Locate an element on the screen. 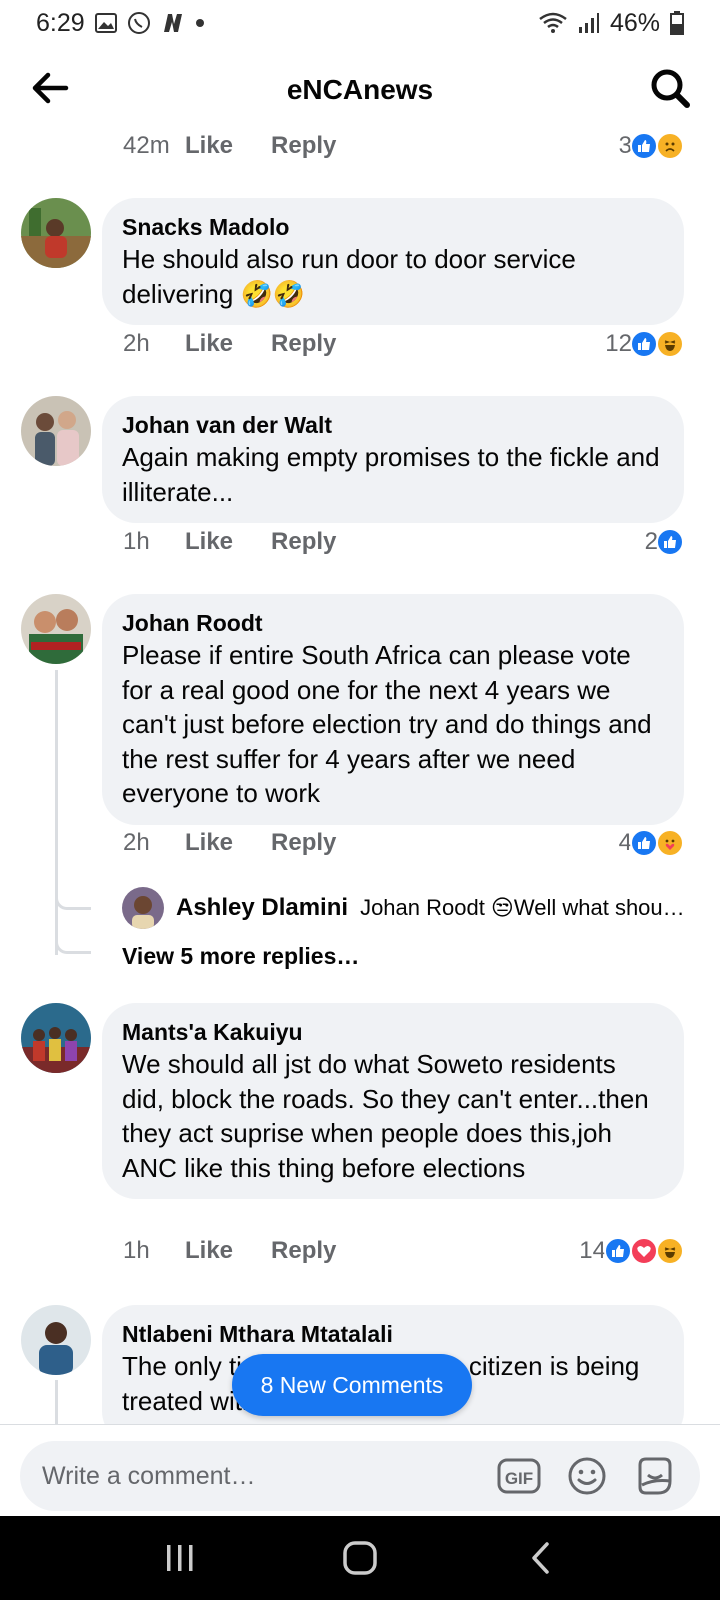 This screenshot has width=720, height=1600. comment-author: Ntlabeni Mthara Mtatalali is located at coordinates (393, 1334).